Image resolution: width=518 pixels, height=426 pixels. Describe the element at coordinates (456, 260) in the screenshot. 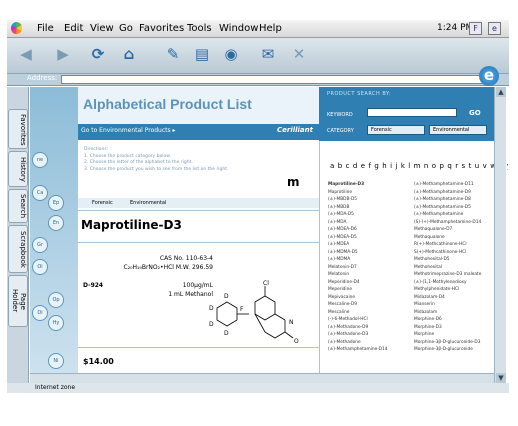

I see `product-link: Methohexital-D5` at that location.